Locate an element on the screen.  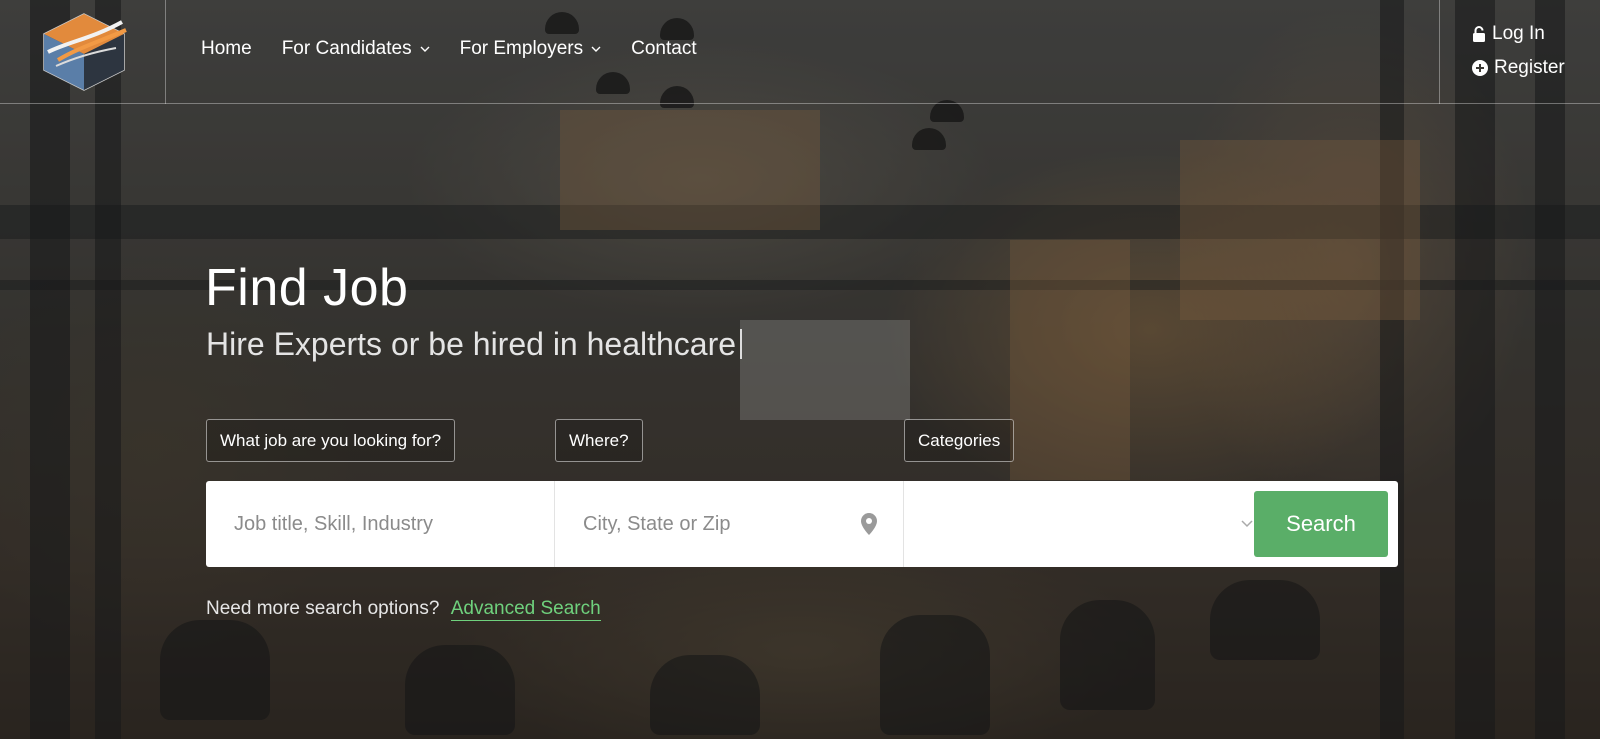
nav-item-label: Contact is located at coordinates (664, 48).